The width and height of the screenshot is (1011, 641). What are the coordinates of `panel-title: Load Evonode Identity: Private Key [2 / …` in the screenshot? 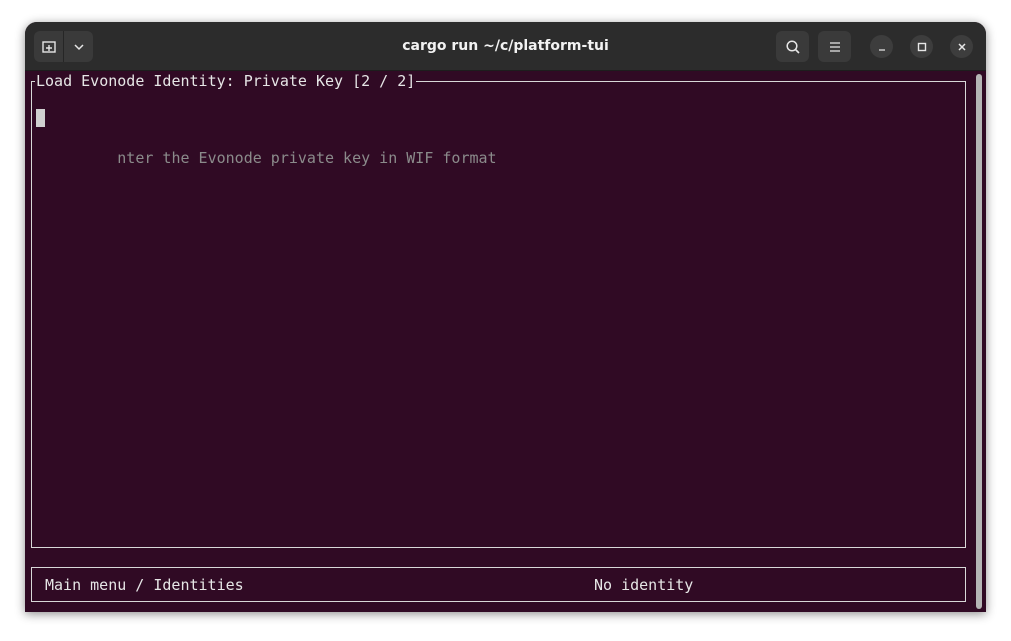 It's located at (226, 81).